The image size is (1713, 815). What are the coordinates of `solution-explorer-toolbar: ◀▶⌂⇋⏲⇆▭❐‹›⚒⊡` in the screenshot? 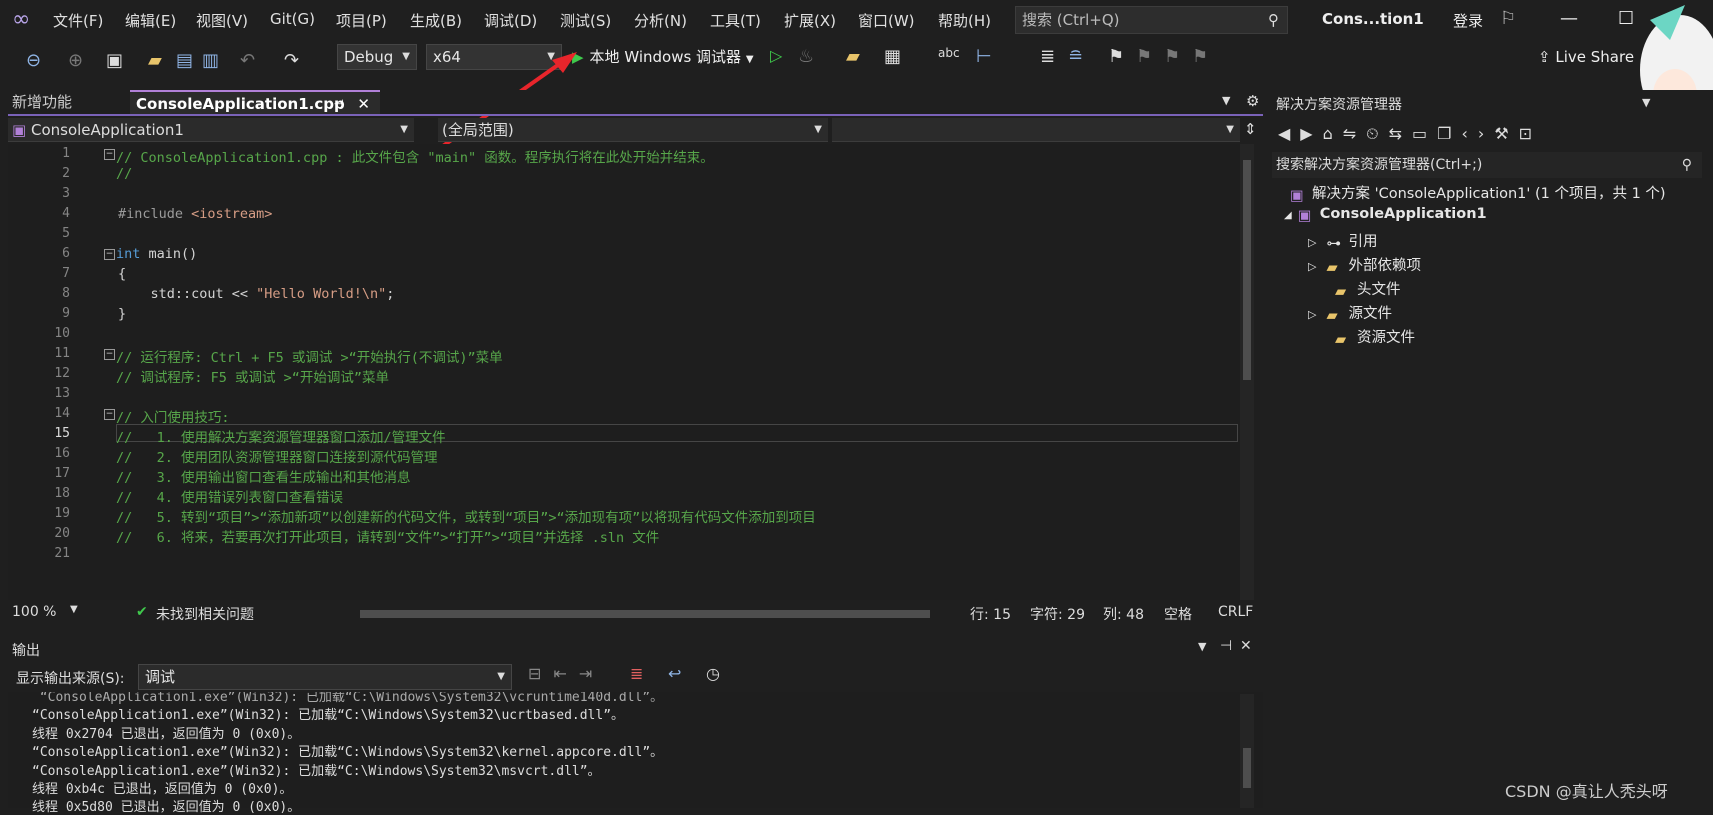 It's located at (1410, 134).